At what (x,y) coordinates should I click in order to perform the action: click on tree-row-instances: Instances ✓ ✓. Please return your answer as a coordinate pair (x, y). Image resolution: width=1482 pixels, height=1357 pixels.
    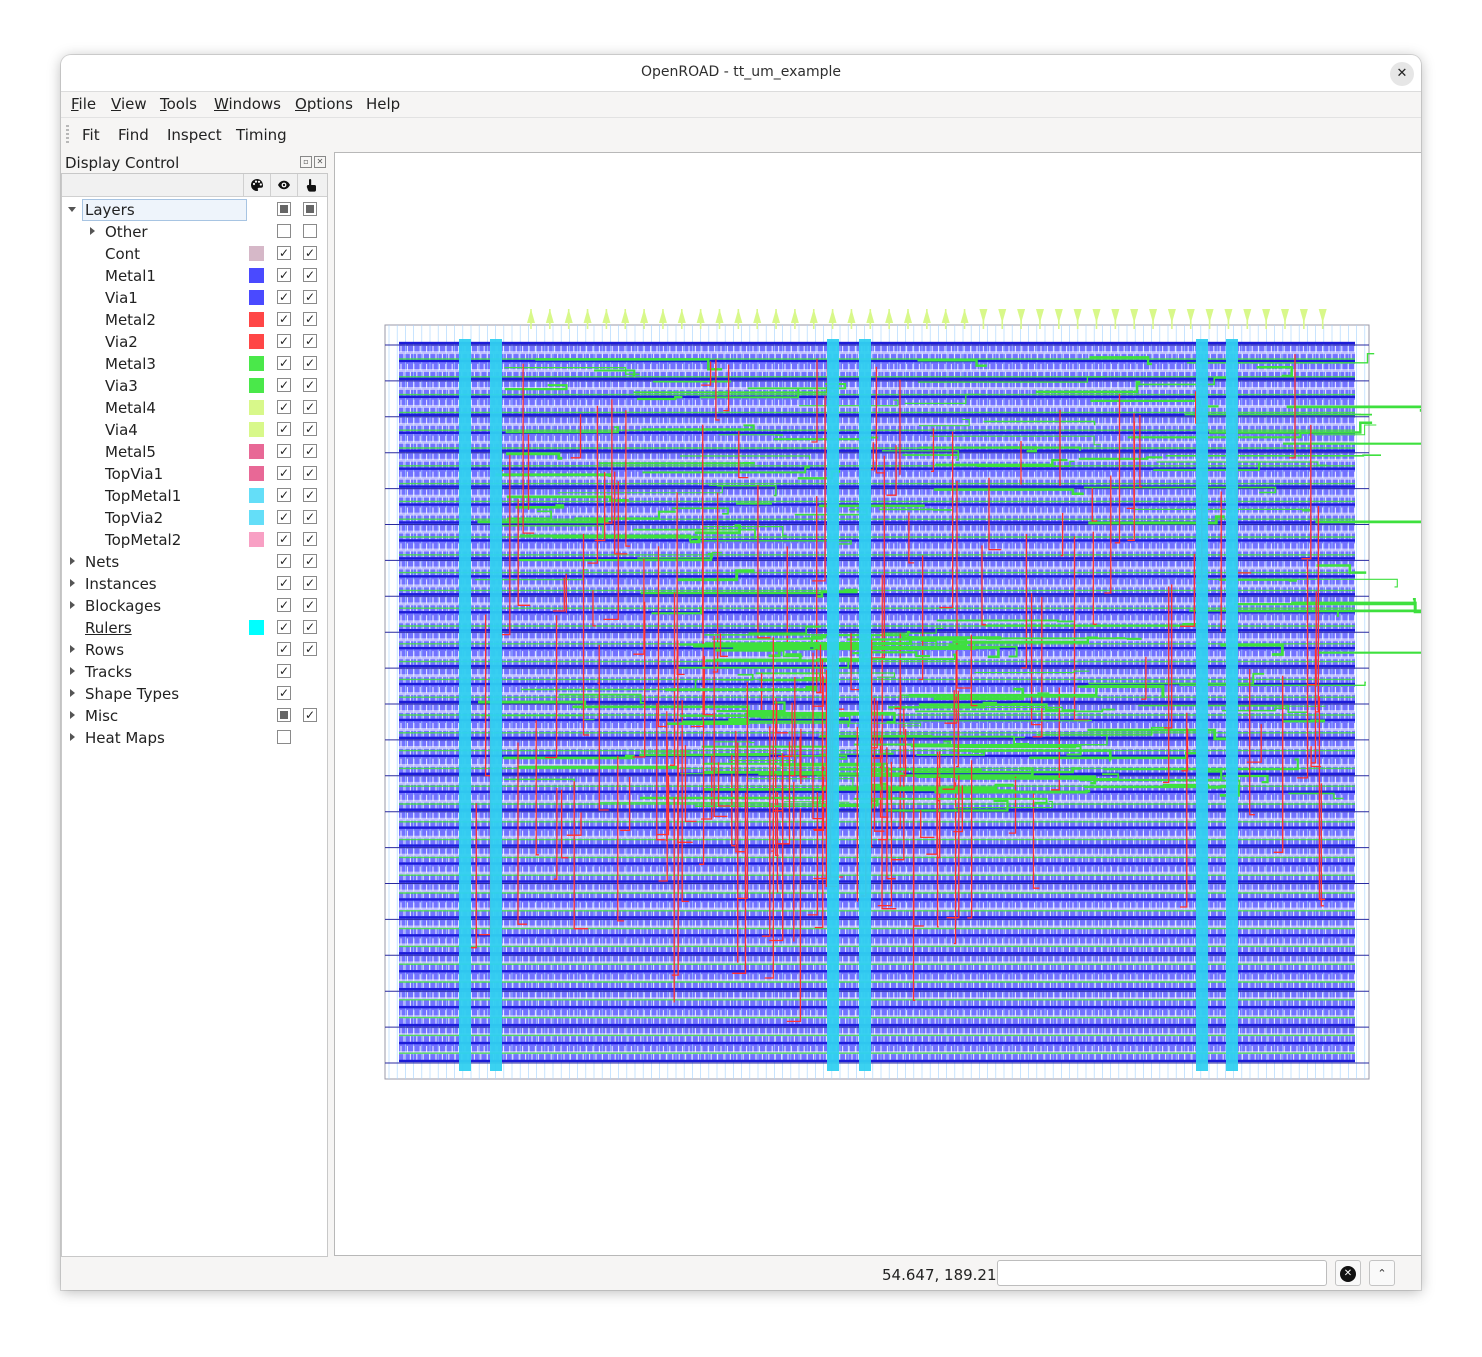
    Looking at the image, I should click on (194, 583).